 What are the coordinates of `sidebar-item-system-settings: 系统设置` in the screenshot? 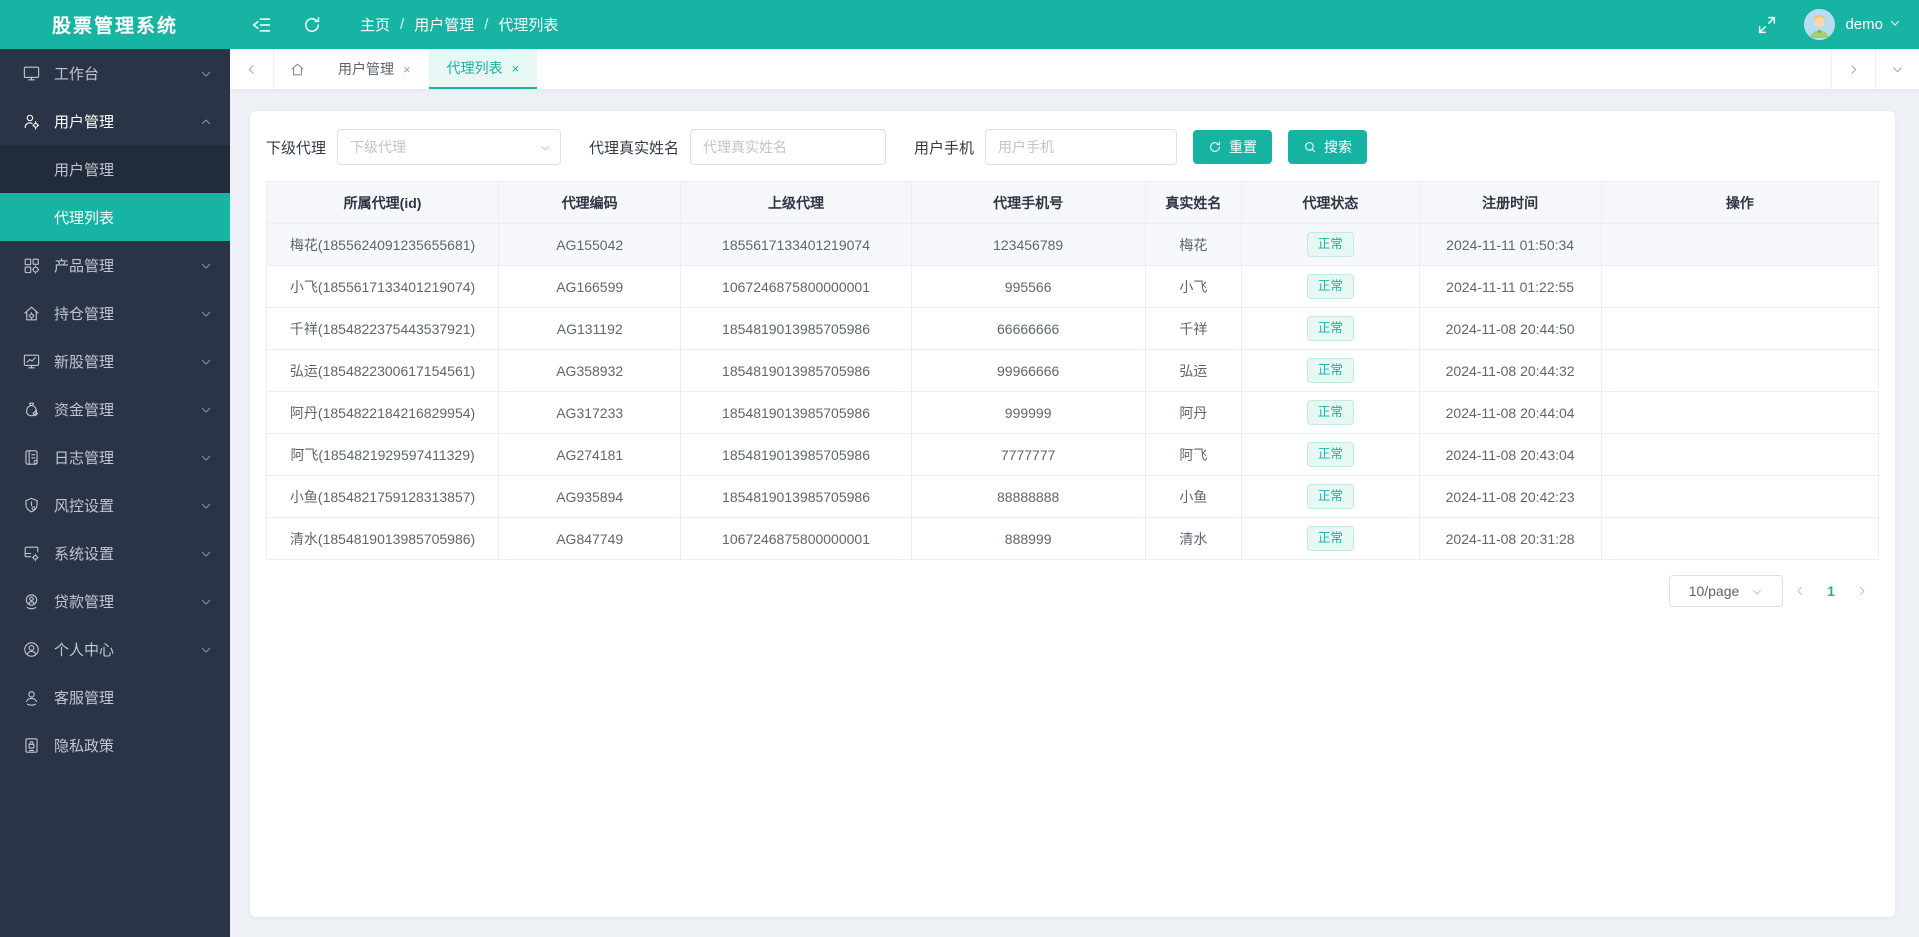 It's located at (115, 553).